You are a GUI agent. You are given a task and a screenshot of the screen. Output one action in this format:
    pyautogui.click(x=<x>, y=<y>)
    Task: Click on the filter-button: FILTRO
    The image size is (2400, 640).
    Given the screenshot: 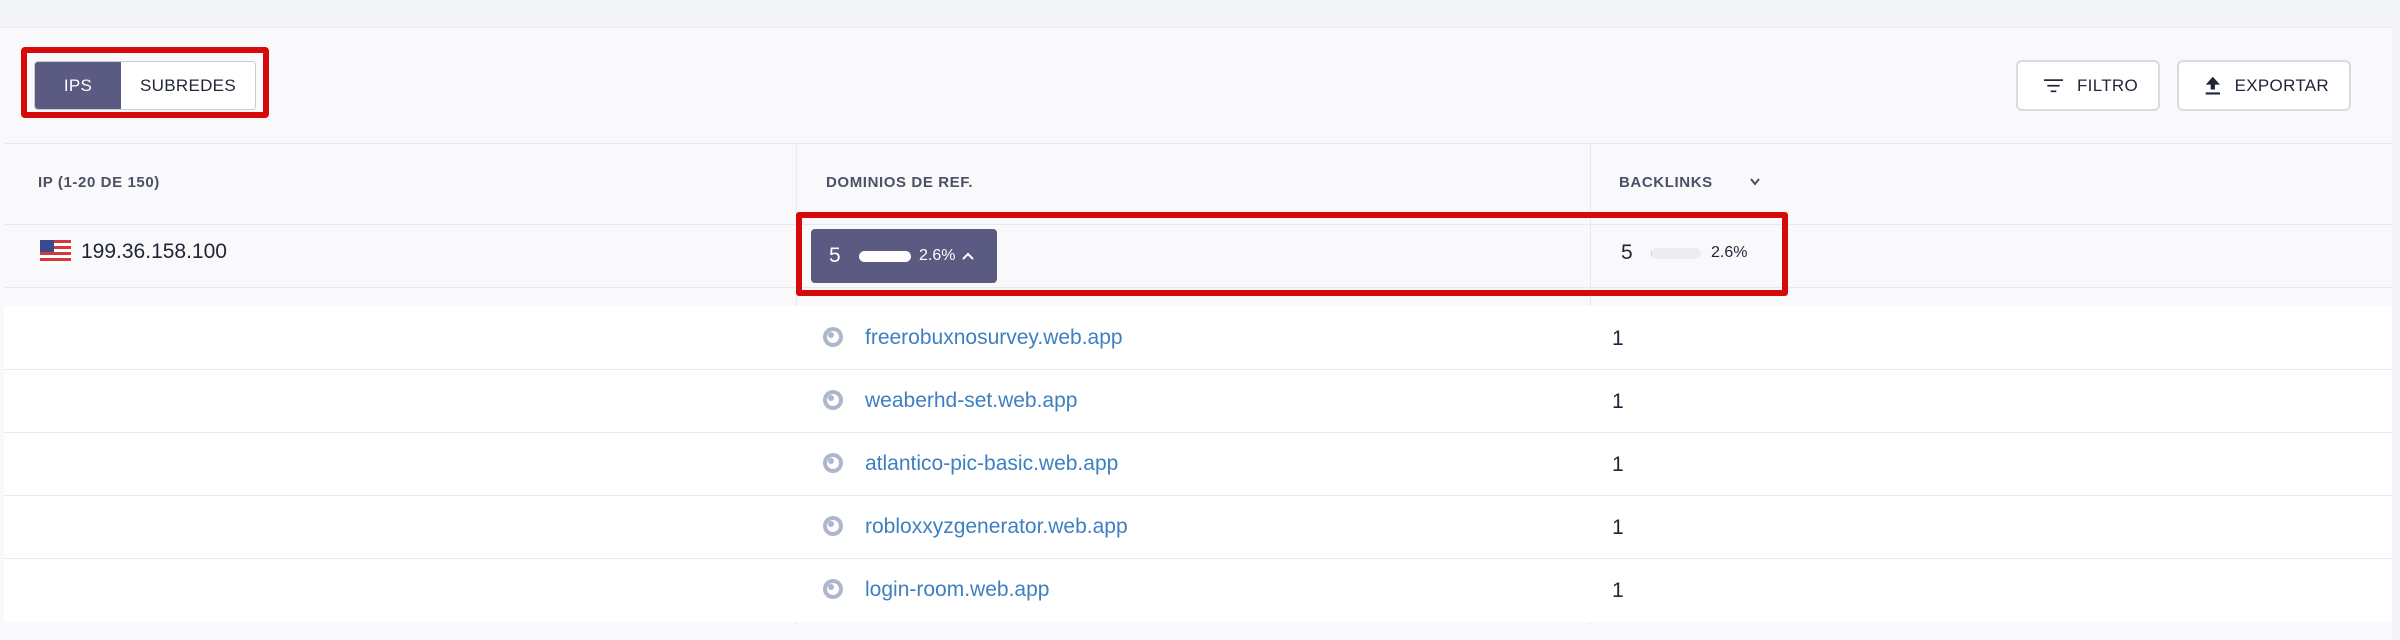 What is the action you would take?
    pyautogui.click(x=2088, y=85)
    